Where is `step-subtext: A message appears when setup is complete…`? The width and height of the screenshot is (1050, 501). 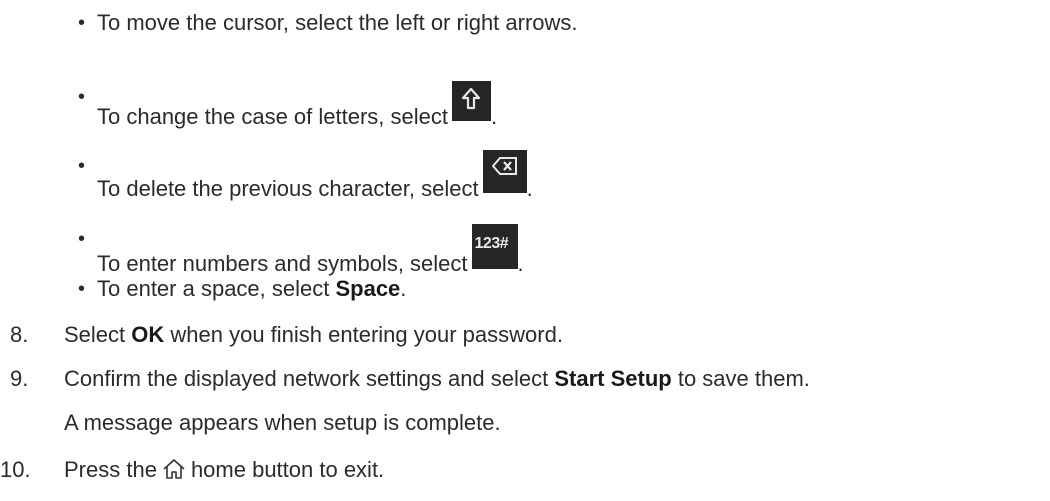
step-subtext: A message appears when setup is complete… is located at coordinates (282, 422).